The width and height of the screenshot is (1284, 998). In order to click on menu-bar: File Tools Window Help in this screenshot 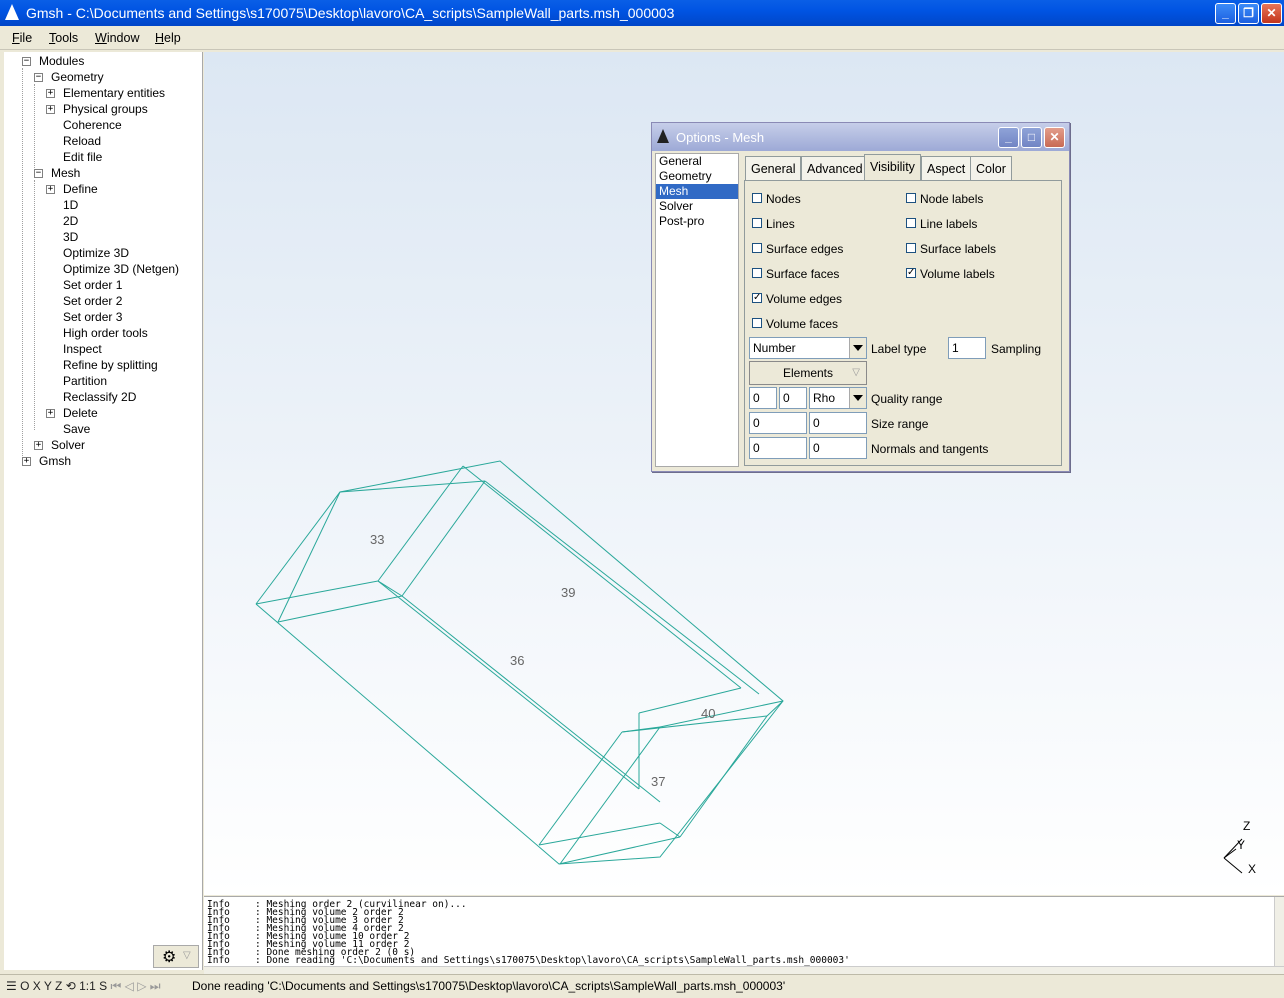, I will do `click(642, 38)`.